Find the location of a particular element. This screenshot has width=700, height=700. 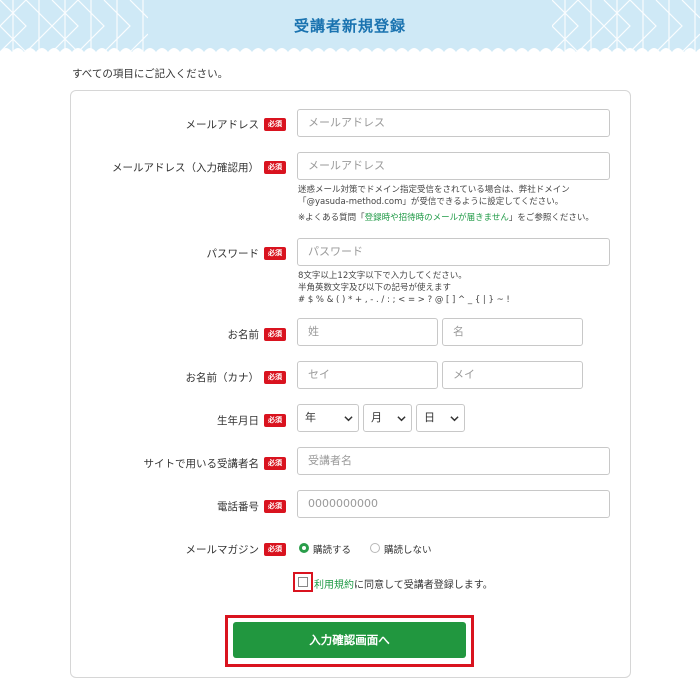

agree-text: 利用規約に同意して受講者登録します。 is located at coordinates (403, 583).